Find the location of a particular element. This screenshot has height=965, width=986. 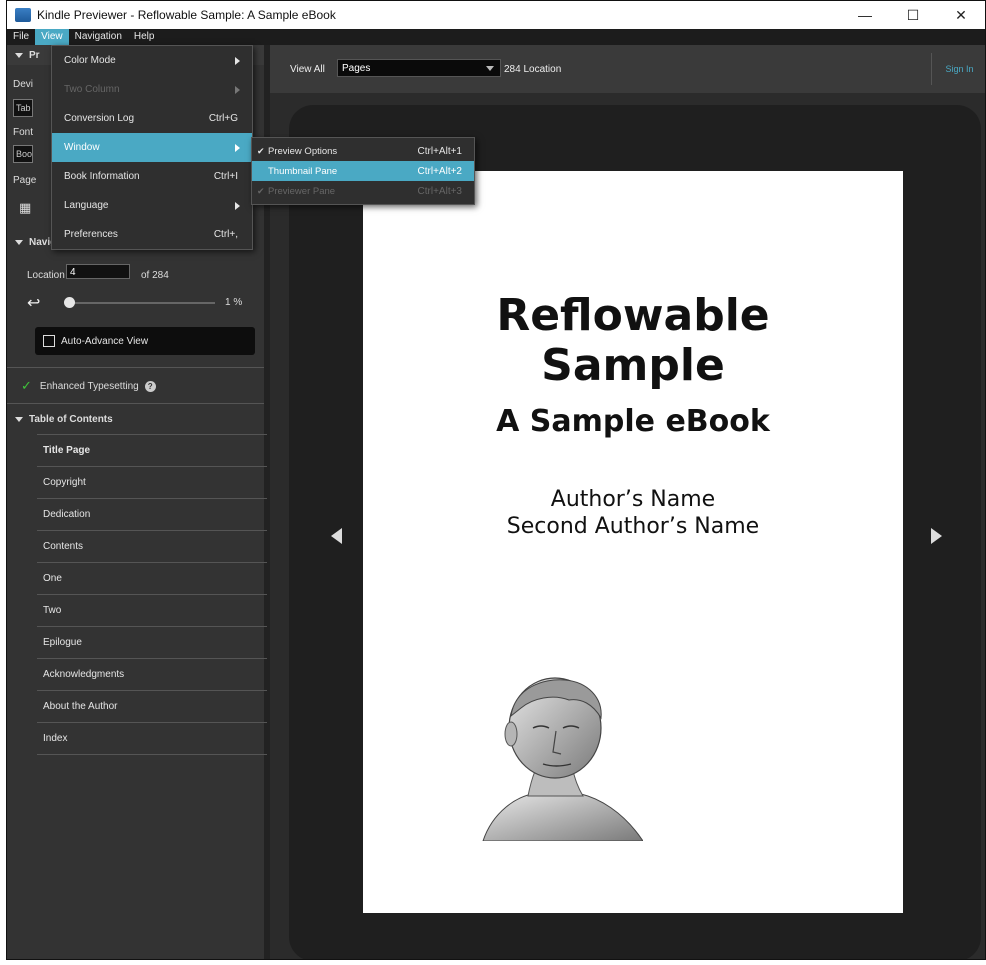

menu-bar: File View Navigation Help is located at coordinates (496, 37).